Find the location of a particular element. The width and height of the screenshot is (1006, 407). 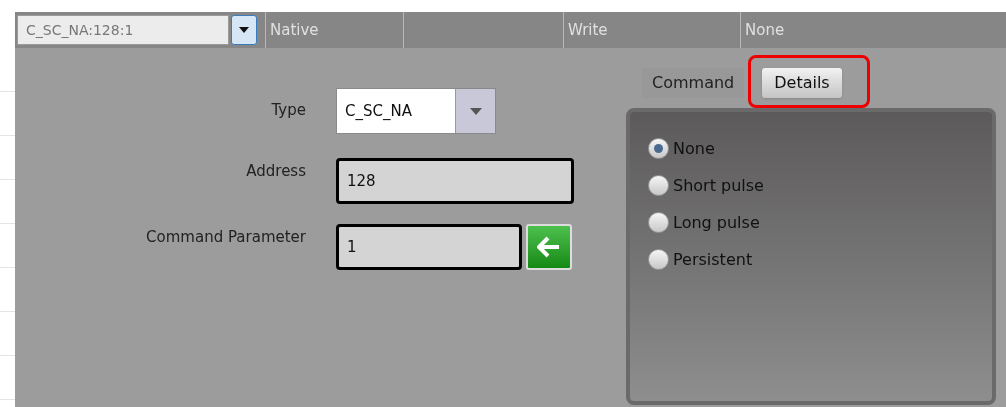

dropdown-button is located at coordinates (244, 30).